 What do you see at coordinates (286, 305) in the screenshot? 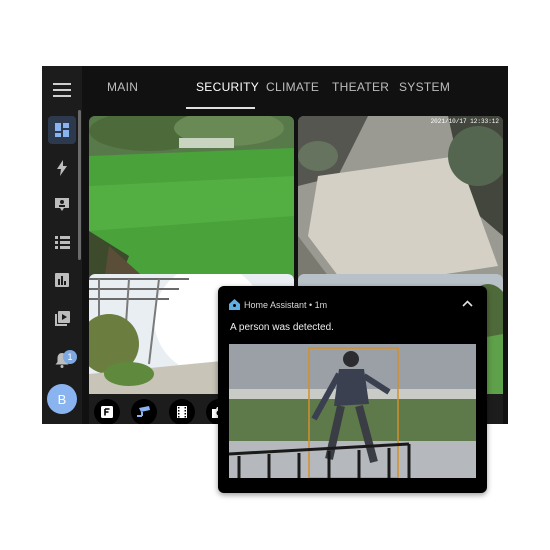
I see `notification-app-name: Home Assistant • 1m` at bounding box center [286, 305].